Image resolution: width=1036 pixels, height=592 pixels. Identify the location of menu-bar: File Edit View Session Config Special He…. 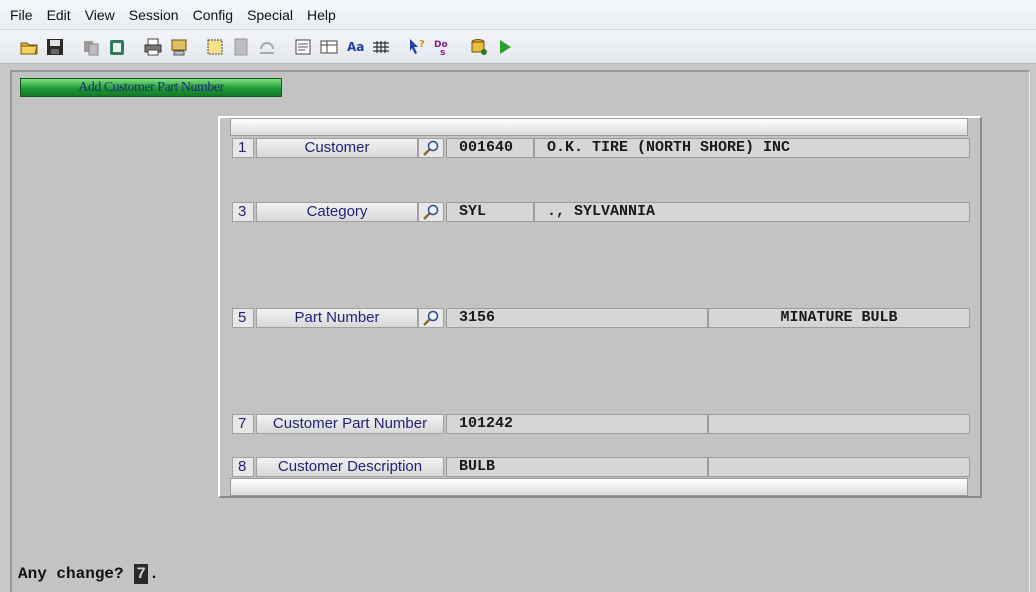
(518, 15).